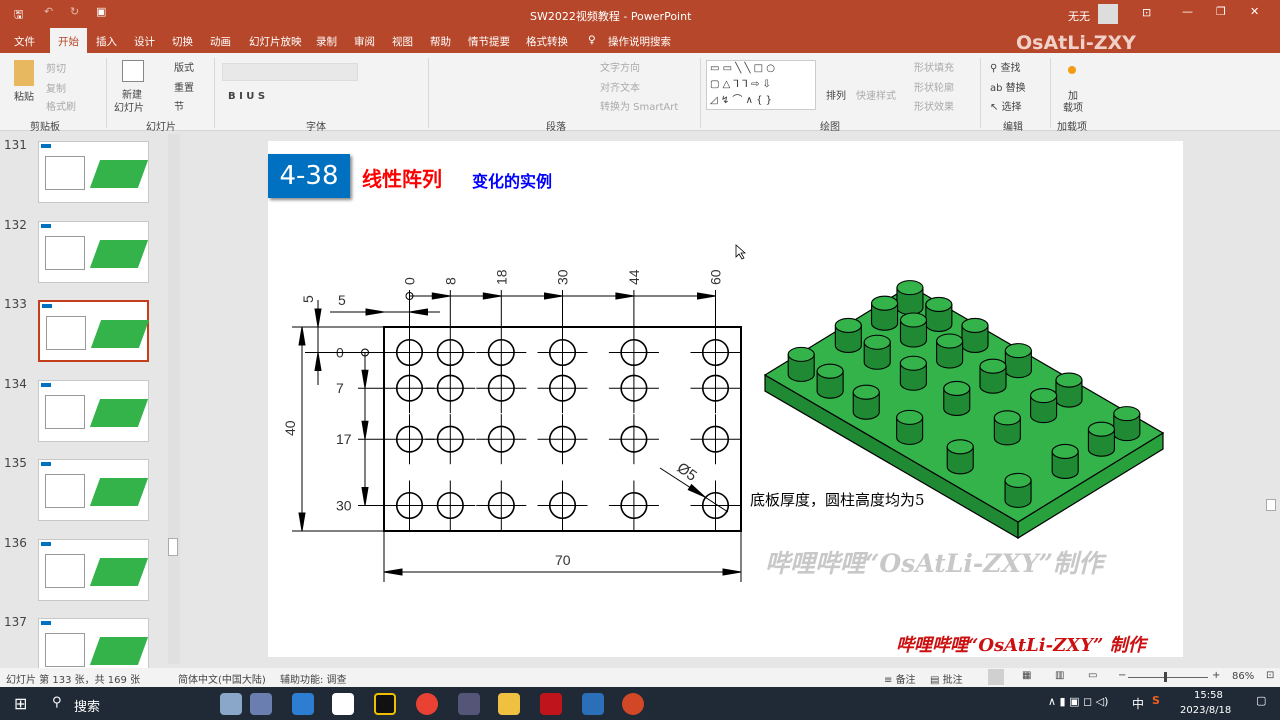  What do you see at coordinates (633, 704) in the screenshot?
I see `powerpoint-icon` at bounding box center [633, 704].